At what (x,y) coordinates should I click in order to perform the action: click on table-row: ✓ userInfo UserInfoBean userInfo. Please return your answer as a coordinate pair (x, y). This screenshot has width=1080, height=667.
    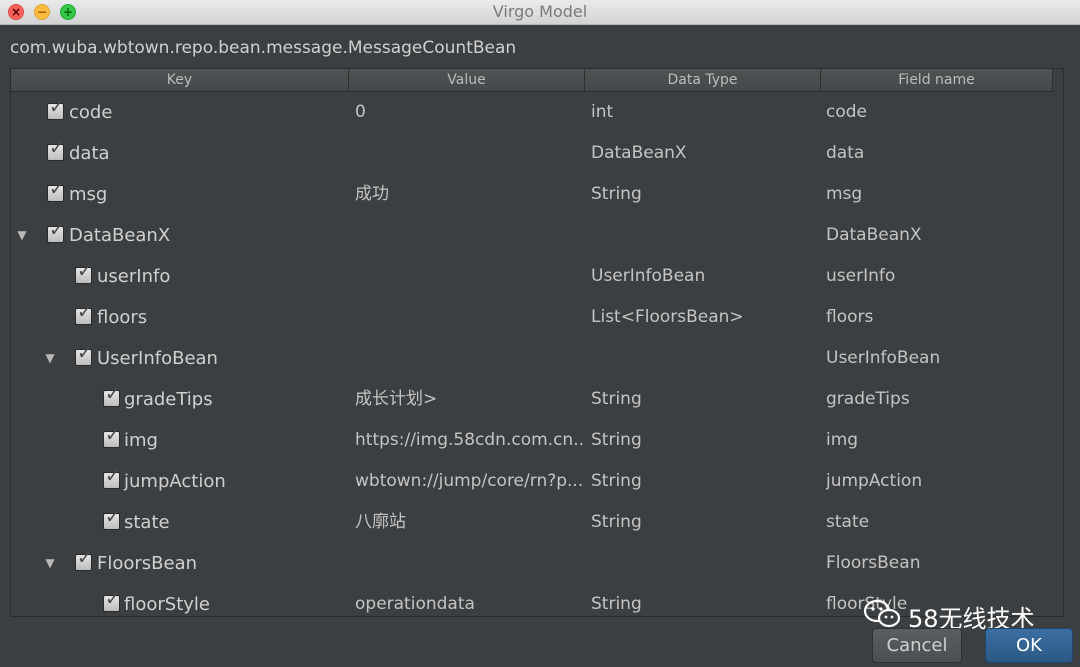
    Looking at the image, I should click on (537, 276).